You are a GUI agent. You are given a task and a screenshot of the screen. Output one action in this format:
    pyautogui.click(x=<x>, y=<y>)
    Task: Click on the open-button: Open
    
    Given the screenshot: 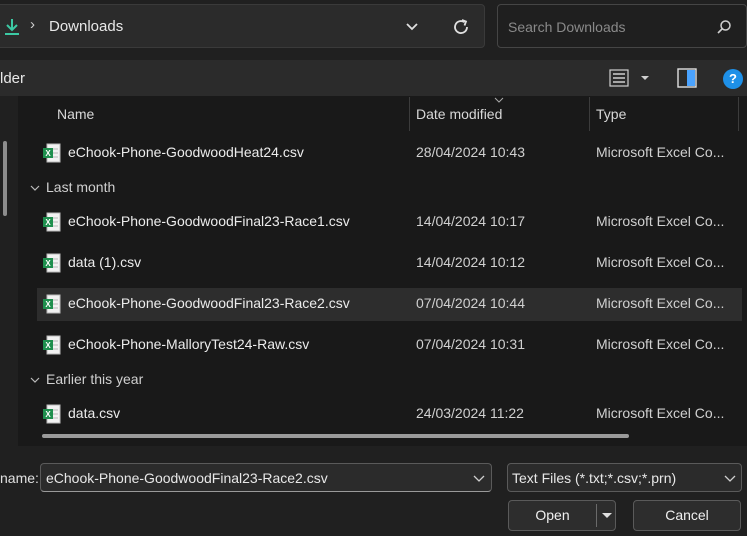 What is the action you would take?
    pyautogui.click(x=562, y=515)
    